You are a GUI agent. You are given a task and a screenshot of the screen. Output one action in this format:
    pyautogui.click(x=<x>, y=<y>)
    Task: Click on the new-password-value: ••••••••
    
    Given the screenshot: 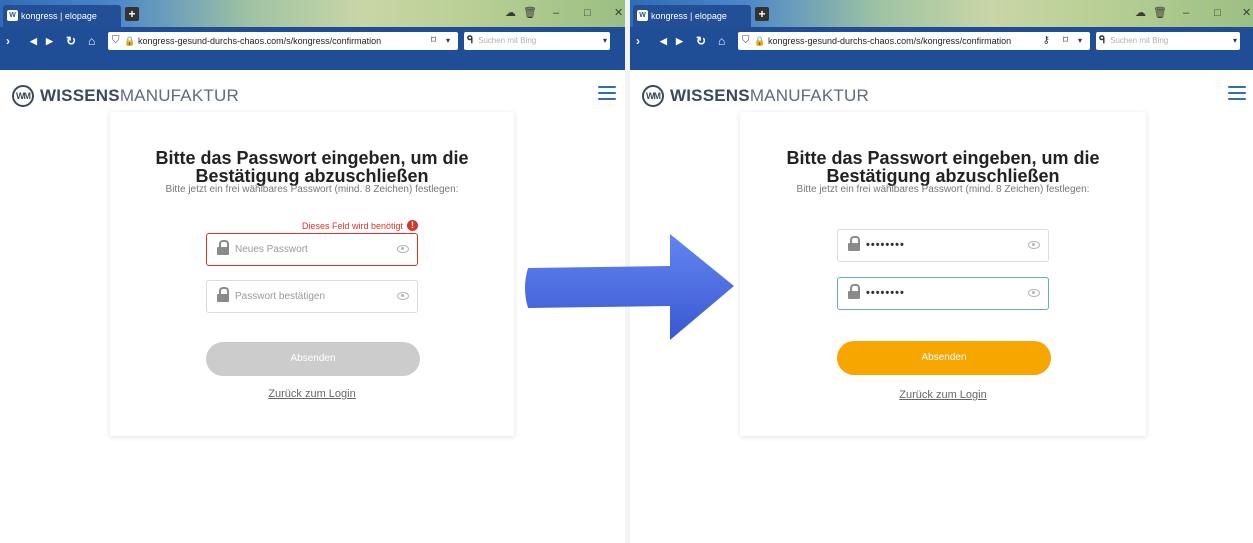 What is the action you would take?
    pyautogui.click(x=885, y=245)
    